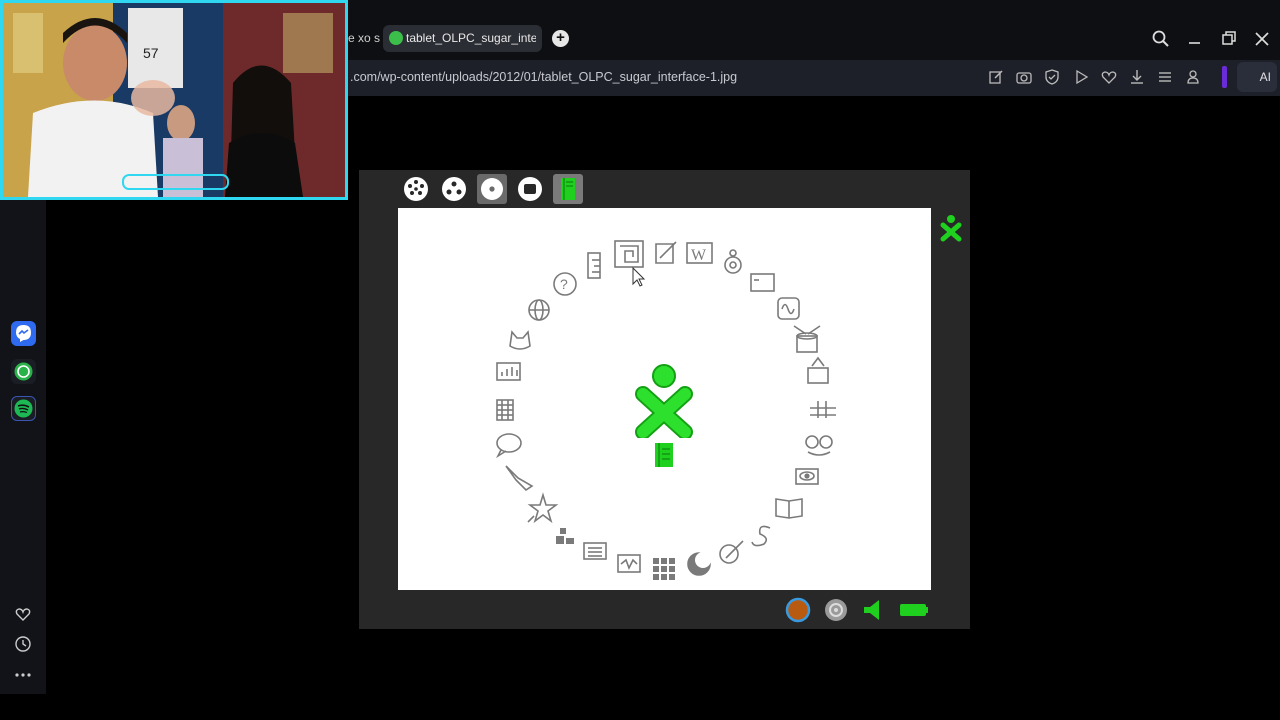 The image size is (1280, 720). Describe the element at coordinates (1224, 77) in the screenshot. I see `ai-indicator` at that location.